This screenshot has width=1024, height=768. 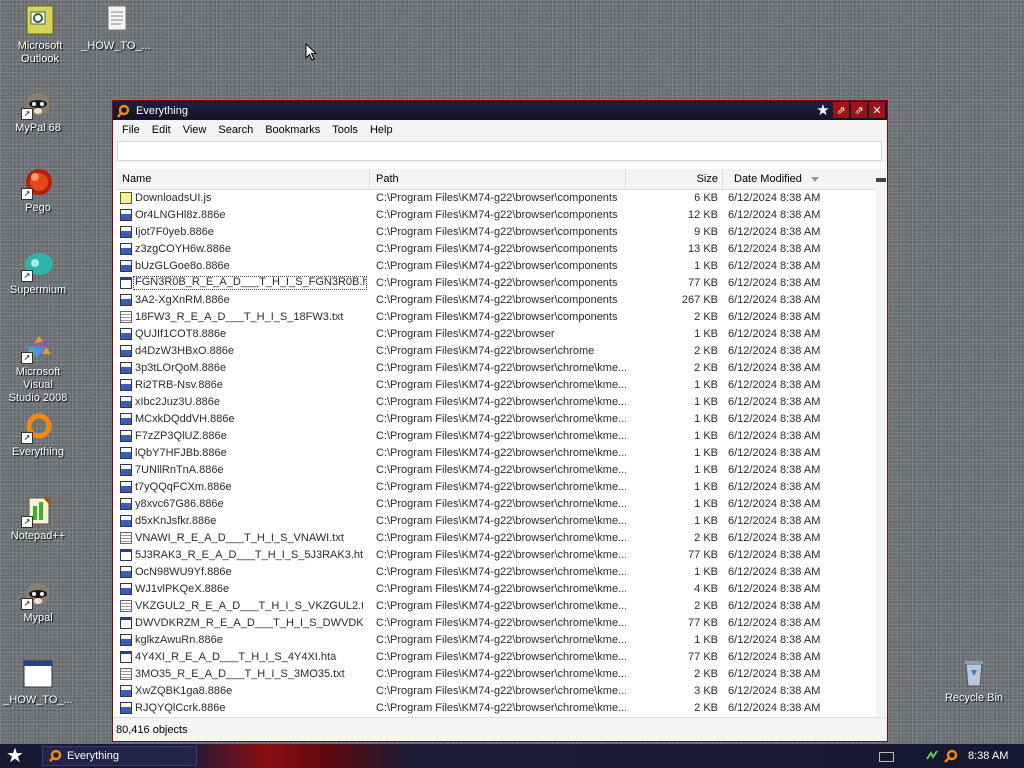 I want to click on hta-file-icon, so click(x=126, y=623).